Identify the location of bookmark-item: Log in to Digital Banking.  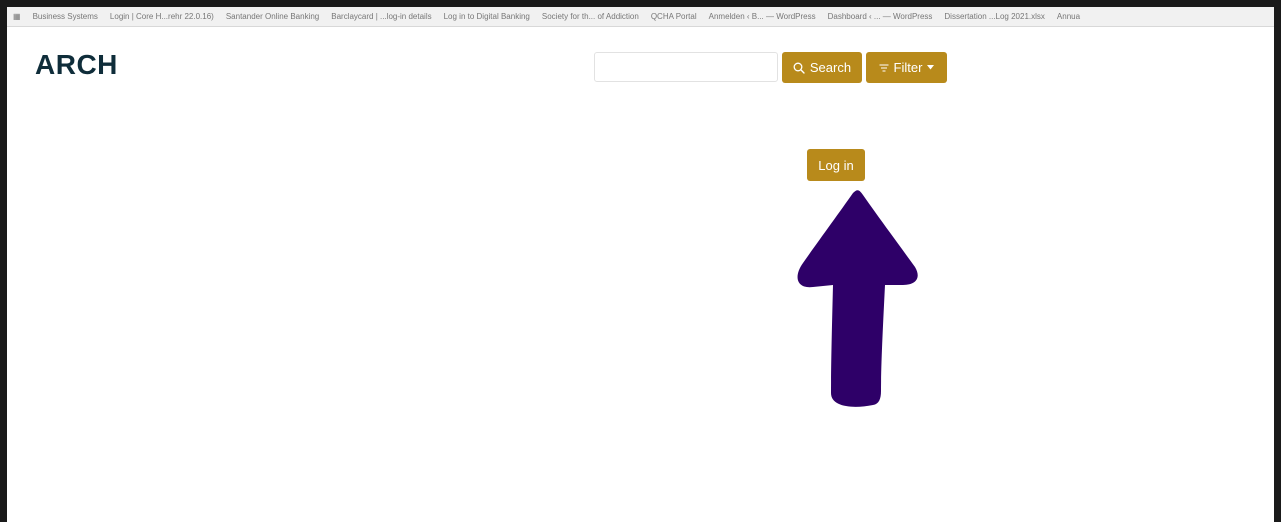
(487, 16).